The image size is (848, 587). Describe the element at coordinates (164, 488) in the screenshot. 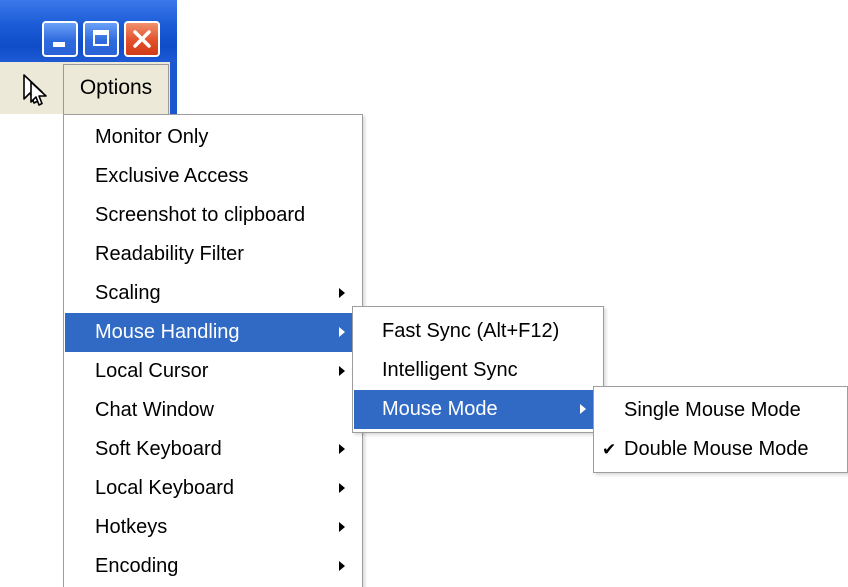

I see `menu-item-label: Local Keyboard` at that location.